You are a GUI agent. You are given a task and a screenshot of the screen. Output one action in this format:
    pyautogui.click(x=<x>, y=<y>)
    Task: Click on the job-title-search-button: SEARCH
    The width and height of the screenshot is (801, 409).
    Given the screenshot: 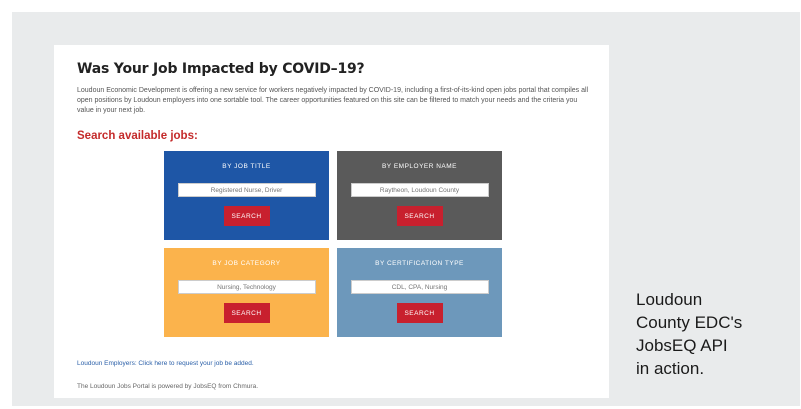 What is the action you would take?
    pyautogui.click(x=246, y=216)
    